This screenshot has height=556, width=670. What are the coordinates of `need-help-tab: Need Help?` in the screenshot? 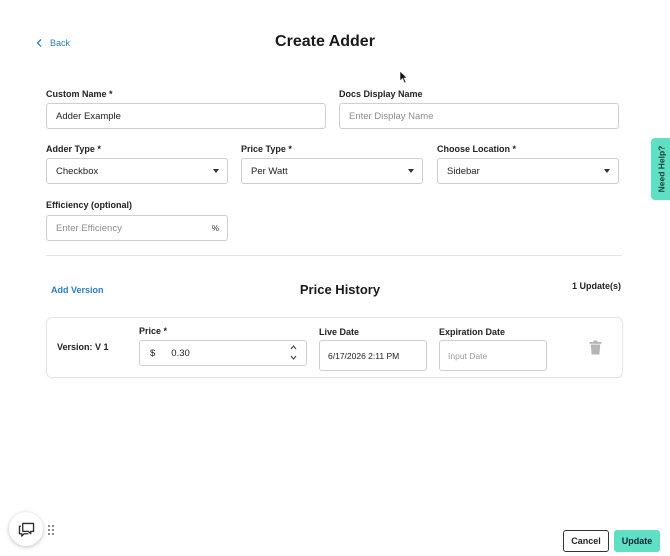 It's located at (660, 169).